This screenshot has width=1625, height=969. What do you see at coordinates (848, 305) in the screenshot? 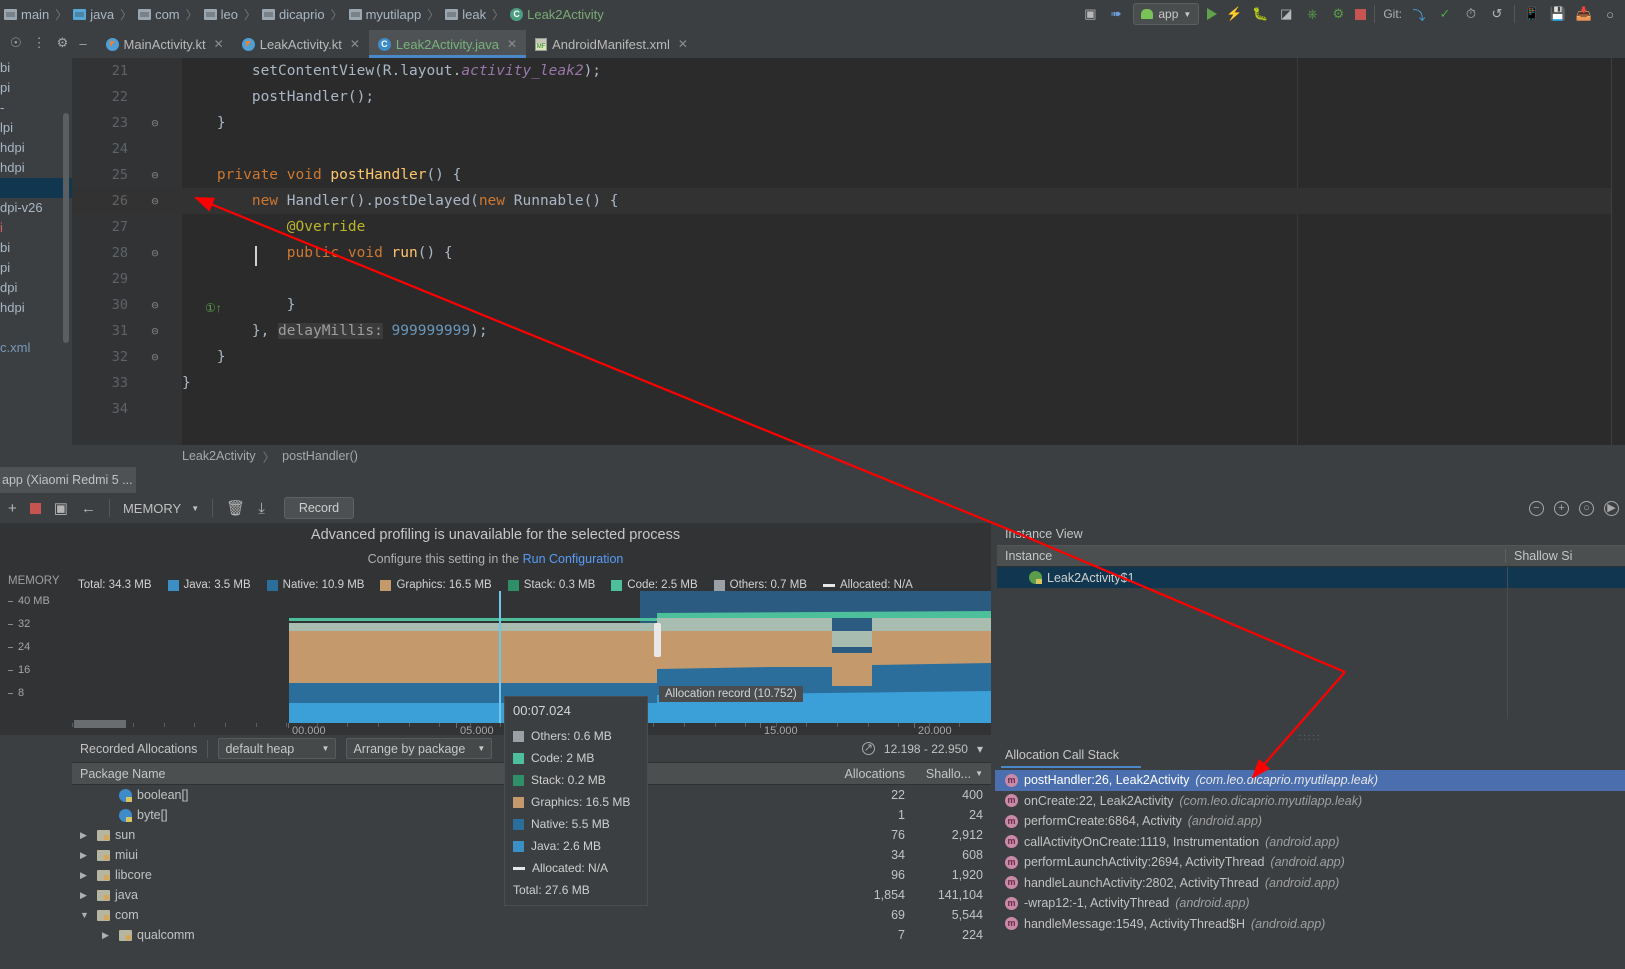
I see `code-line-30: 30 ⊖ }` at bounding box center [848, 305].